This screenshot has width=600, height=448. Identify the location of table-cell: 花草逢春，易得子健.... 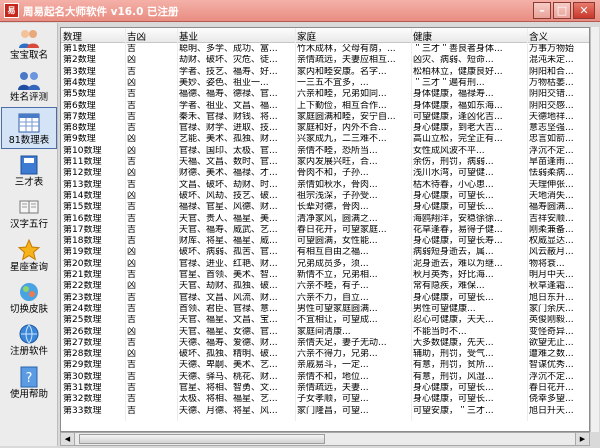
(458, 229).